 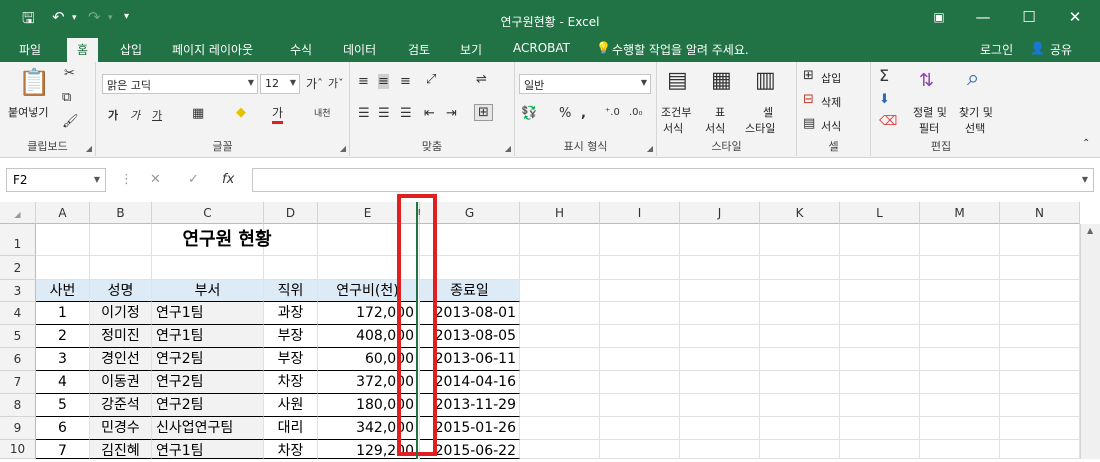 I want to click on table-header-cell: 사번, so click(x=63, y=291).